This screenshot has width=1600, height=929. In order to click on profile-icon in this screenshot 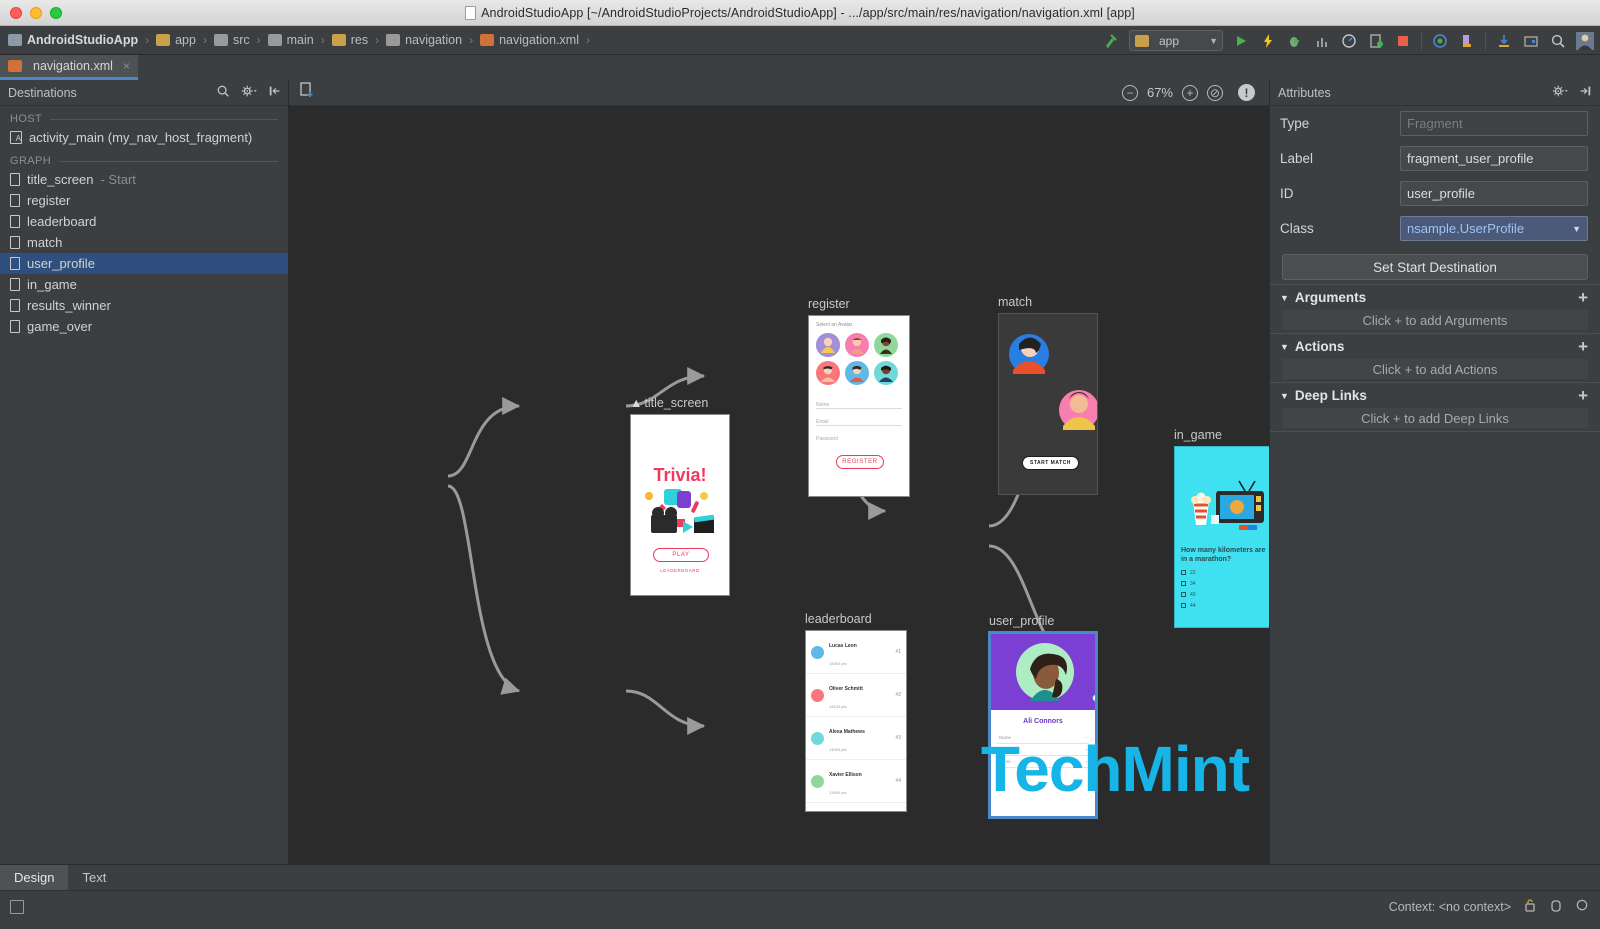, I will do `click(1349, 41)`.